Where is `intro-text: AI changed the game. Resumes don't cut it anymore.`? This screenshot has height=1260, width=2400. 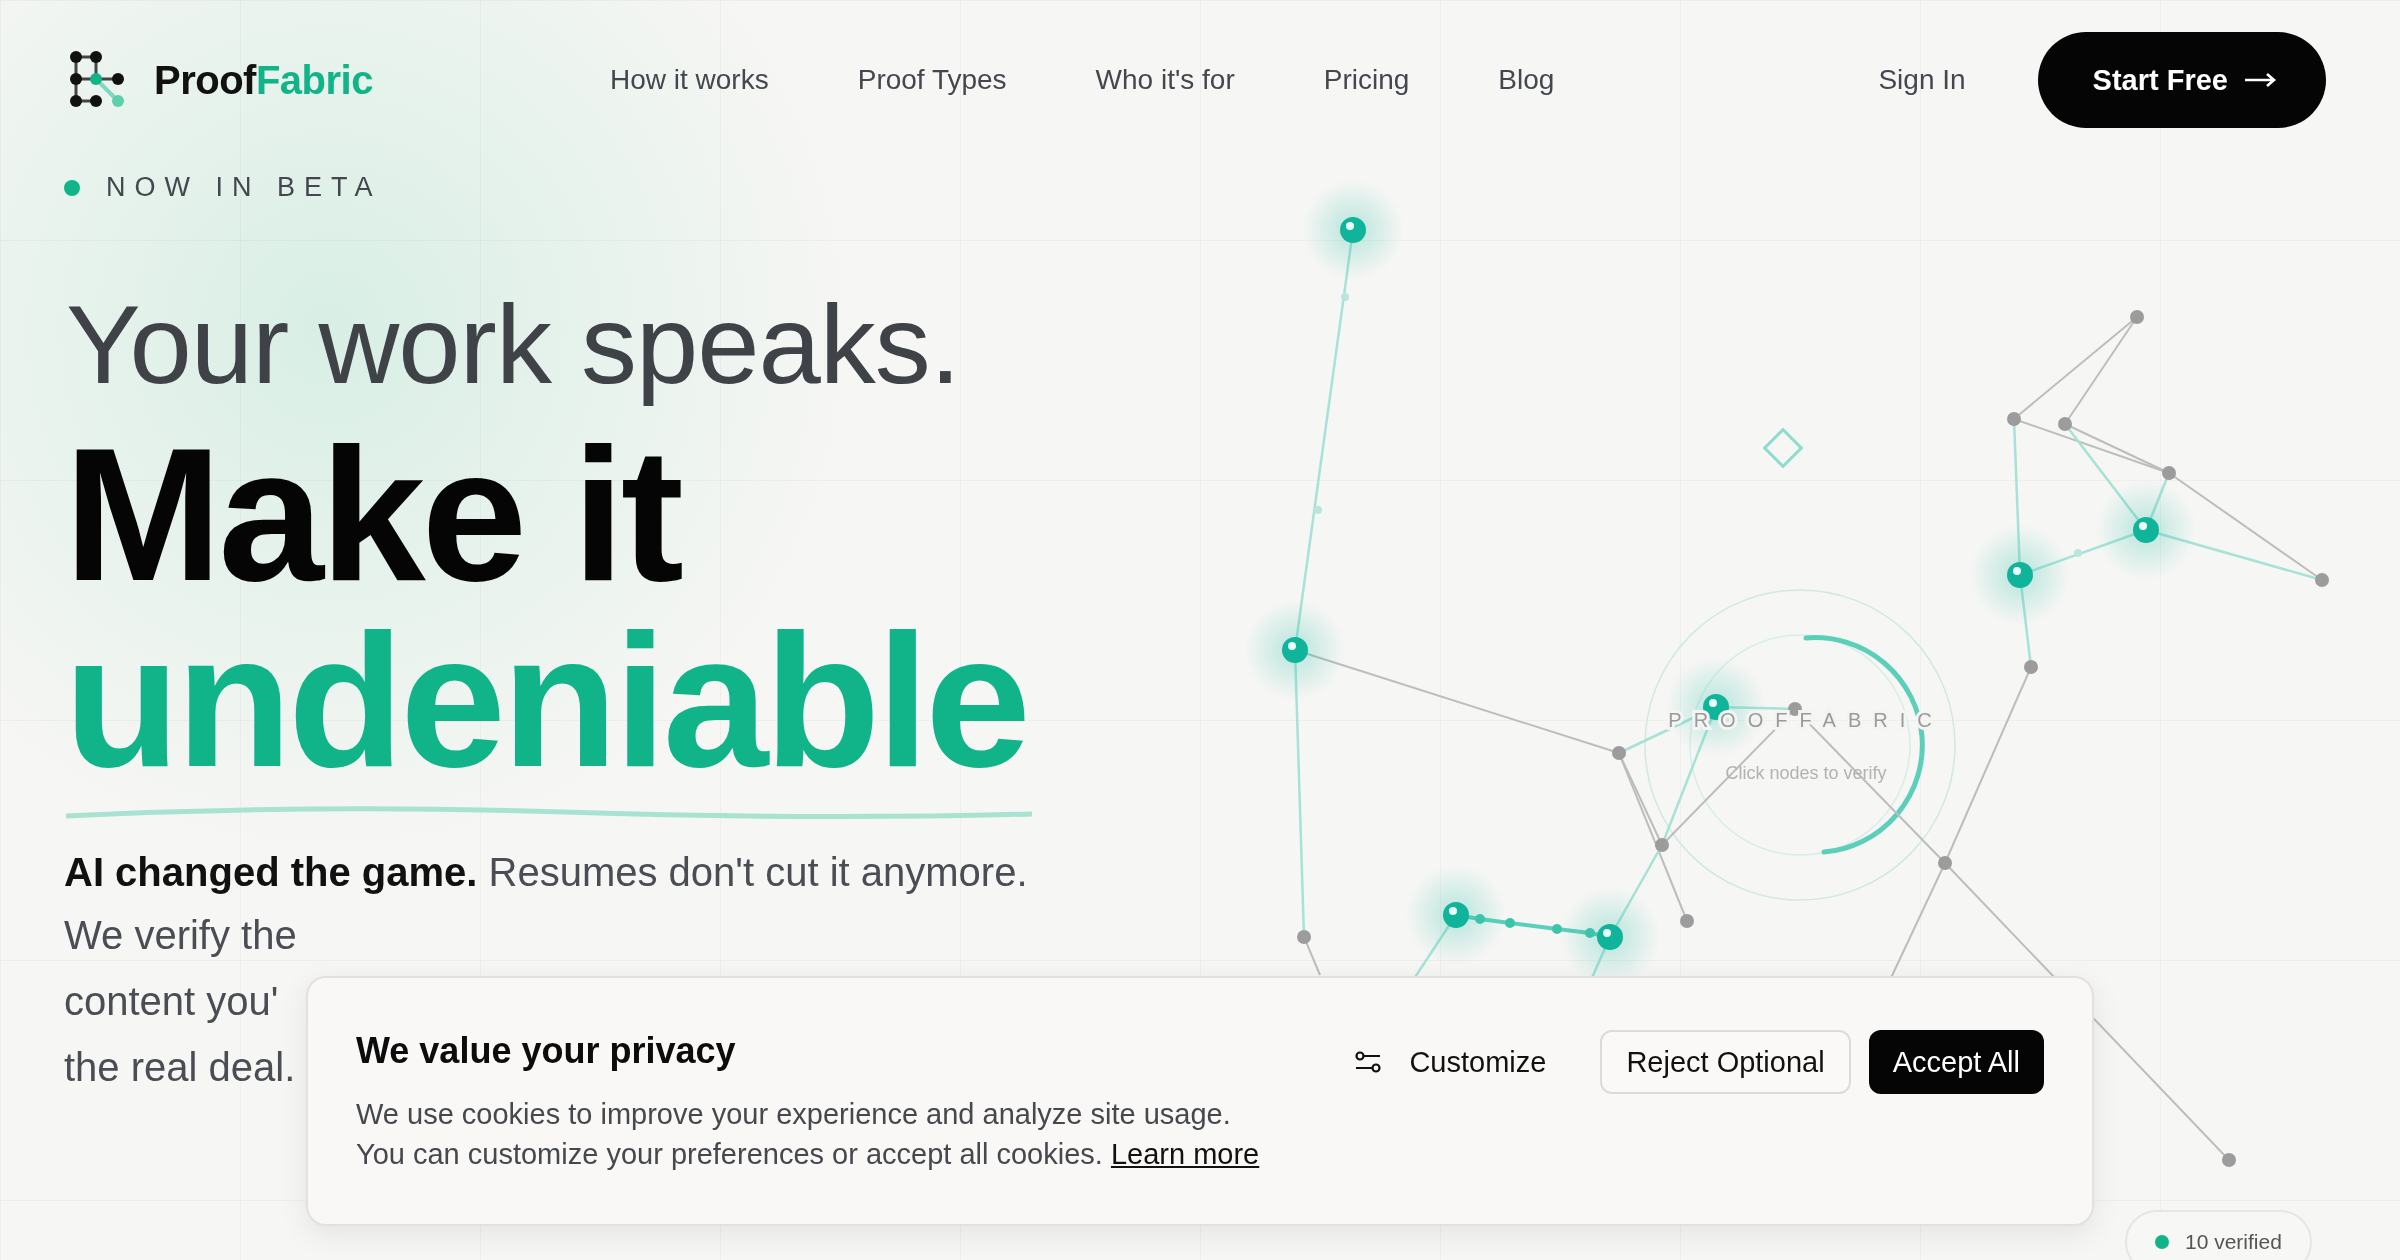 intro-text: AI changed the game. Resumes don't cut it anymore. is located at coordinates (546, 872).